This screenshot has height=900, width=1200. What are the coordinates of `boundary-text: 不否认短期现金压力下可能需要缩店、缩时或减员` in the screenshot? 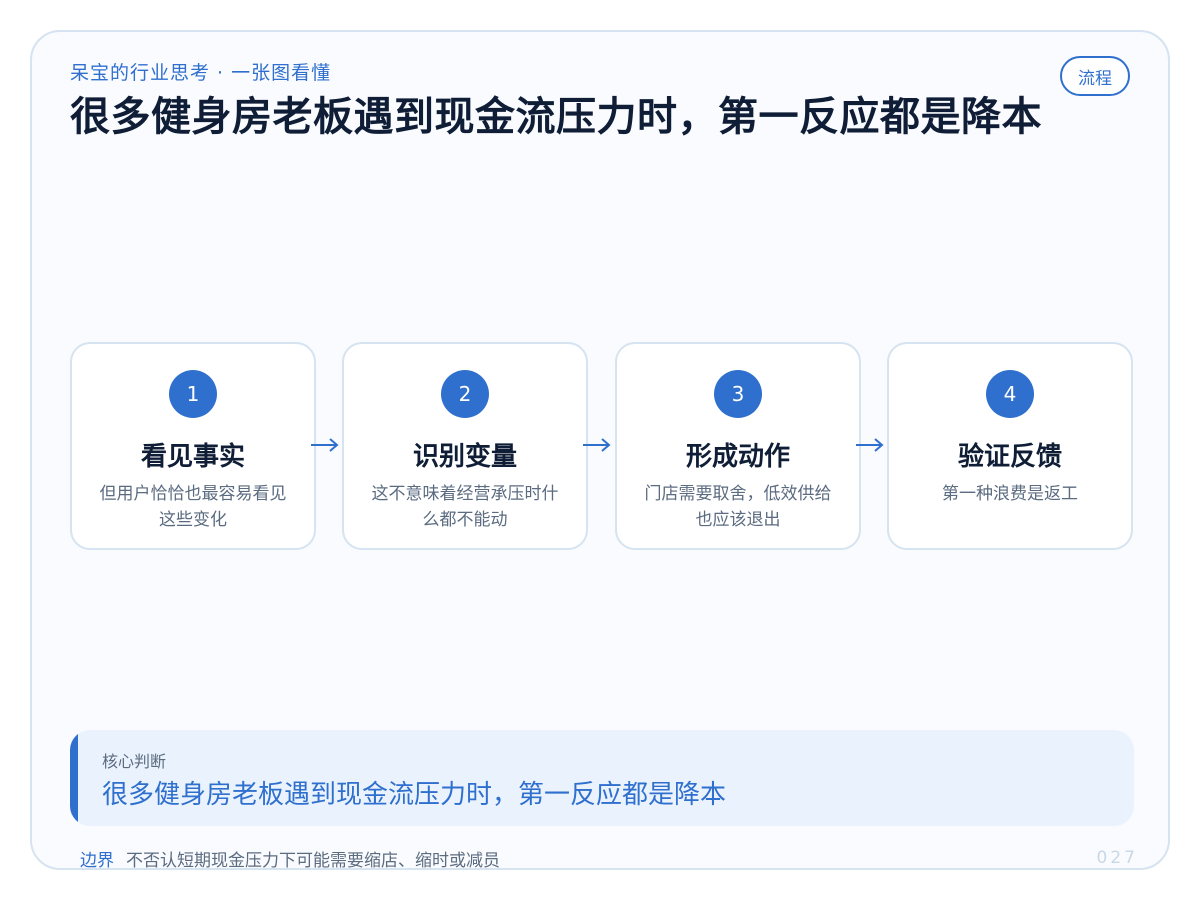 It's located at (313, 861).